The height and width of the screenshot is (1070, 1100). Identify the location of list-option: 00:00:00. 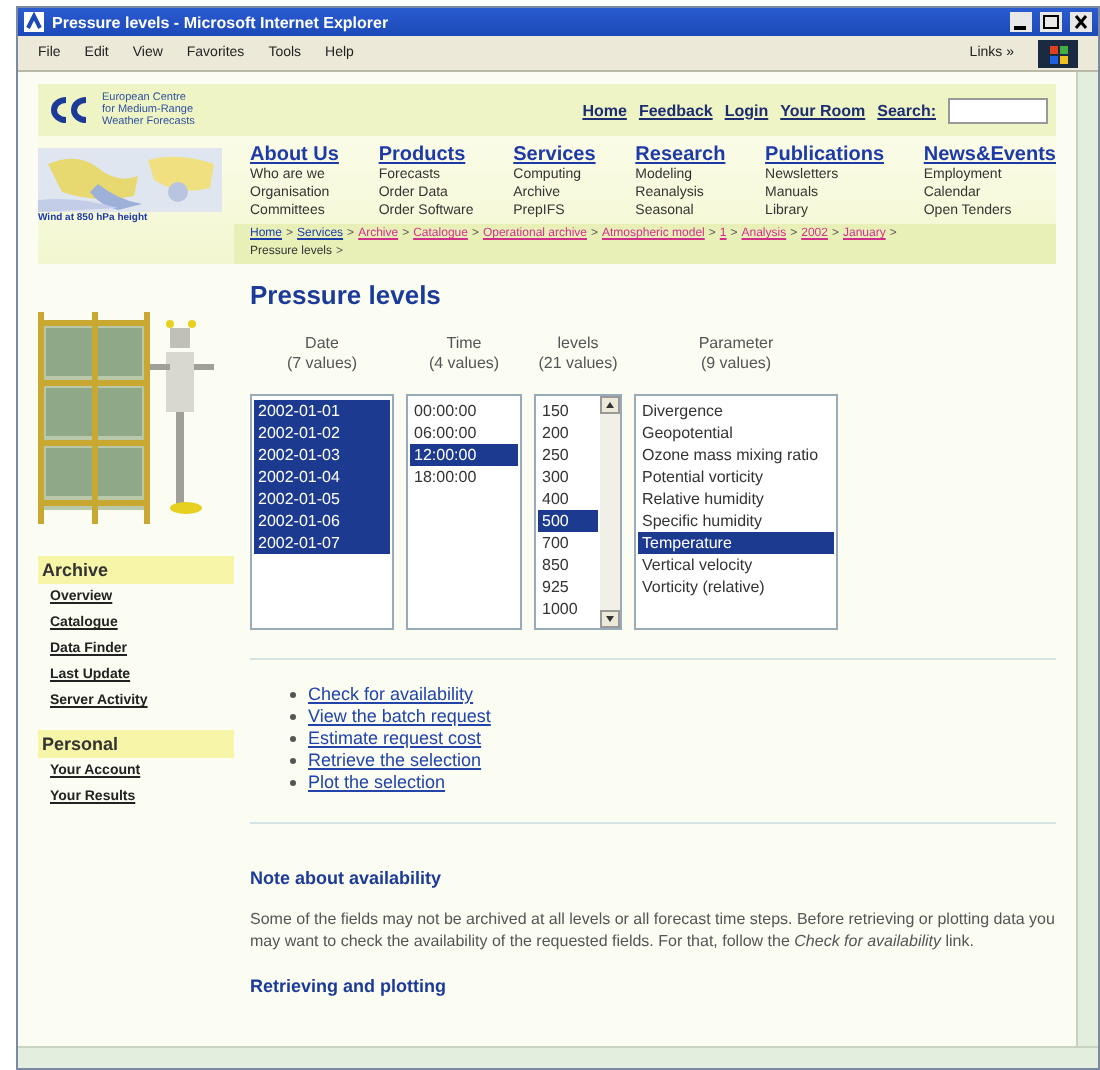
(464, 411).